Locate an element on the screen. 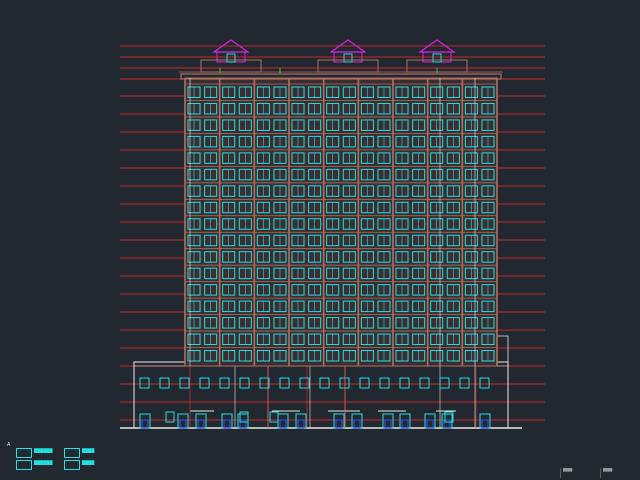 The width and height of the screenshot is (640, 480). title-block: ████ ████ is located at coordinates (599, 473).